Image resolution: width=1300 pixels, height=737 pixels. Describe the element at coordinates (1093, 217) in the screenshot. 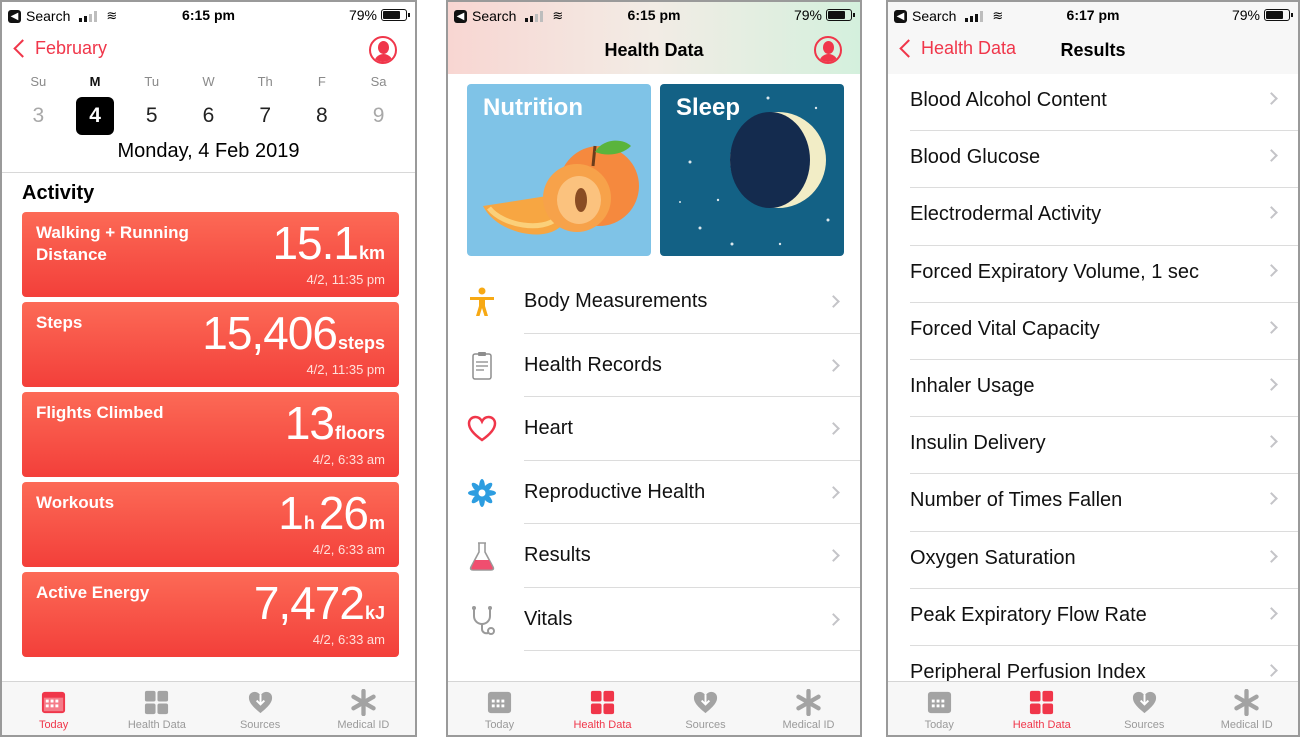

I see `list-item: Electrodermal Activity` at that location.